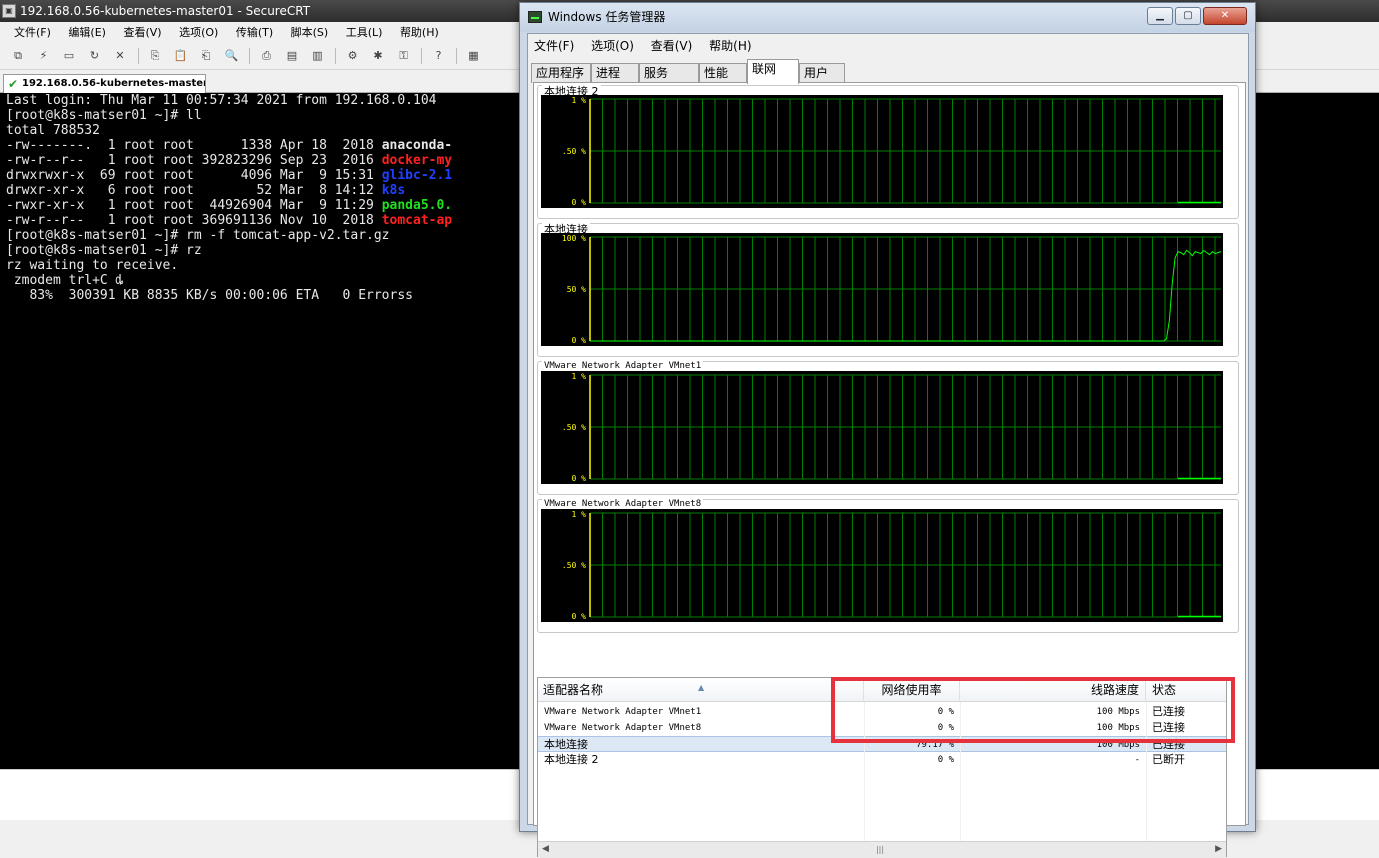  I want to click on graph-tick-label: 1 %, so click(579, 376).